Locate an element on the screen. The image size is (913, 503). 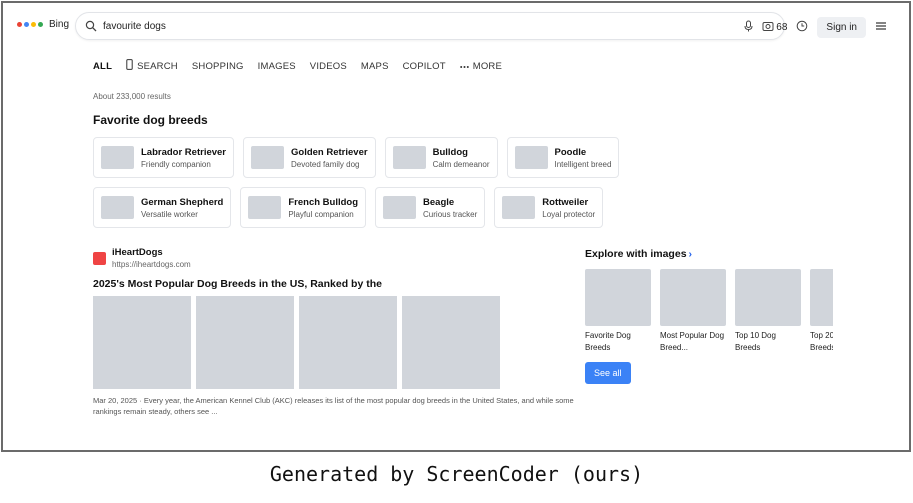
microphone-icon is located at coordinates (748, 28).